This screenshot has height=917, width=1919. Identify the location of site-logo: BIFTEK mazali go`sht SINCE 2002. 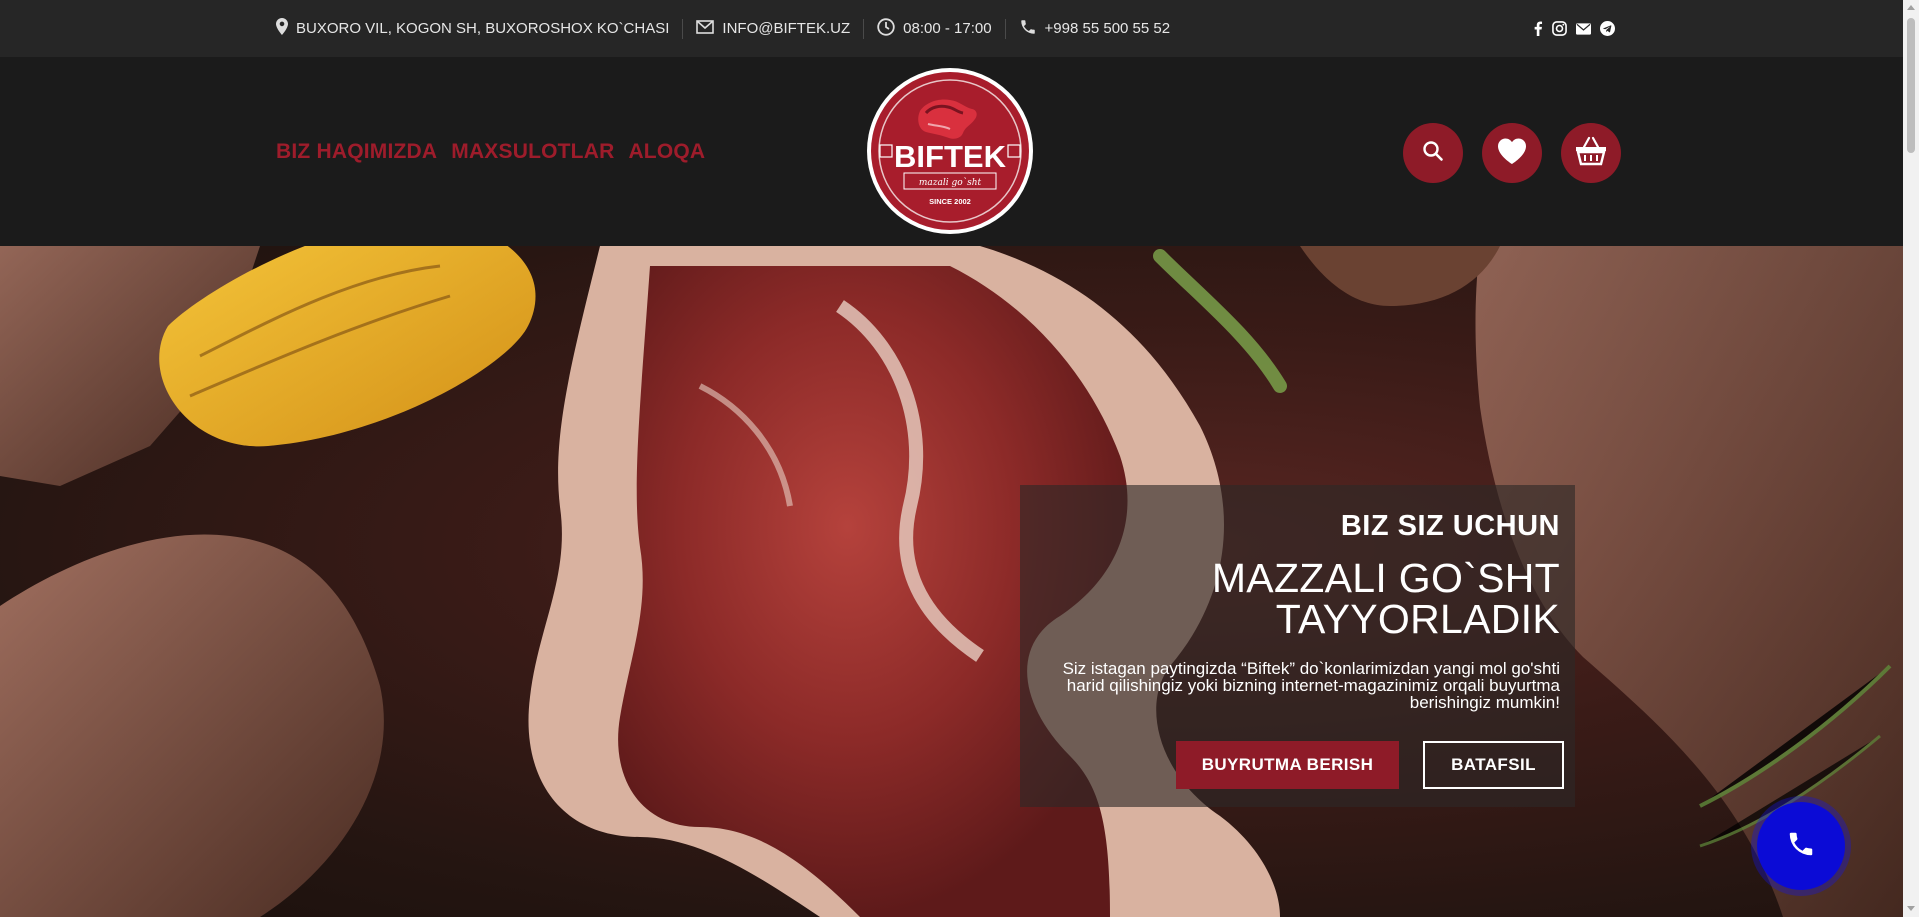
(950, 151).